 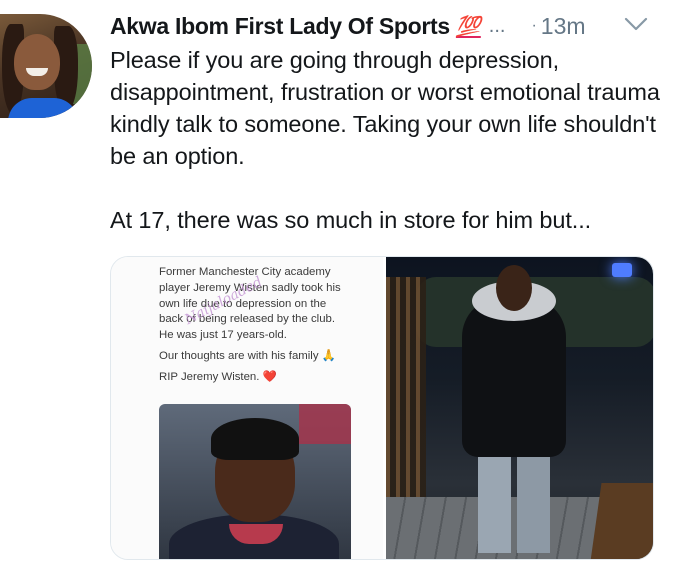 What do you see at coordinates (563, 26) in the screenshot?
I see `tweet-timestamp: 13m` at bounding box center [563, 26].